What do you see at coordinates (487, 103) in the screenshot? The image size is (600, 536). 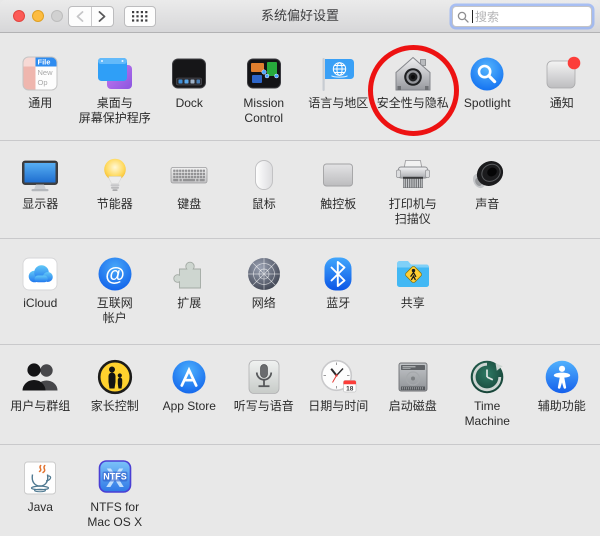 I see `pref-item-label: Spotlight` at bounding box center [487, 103].